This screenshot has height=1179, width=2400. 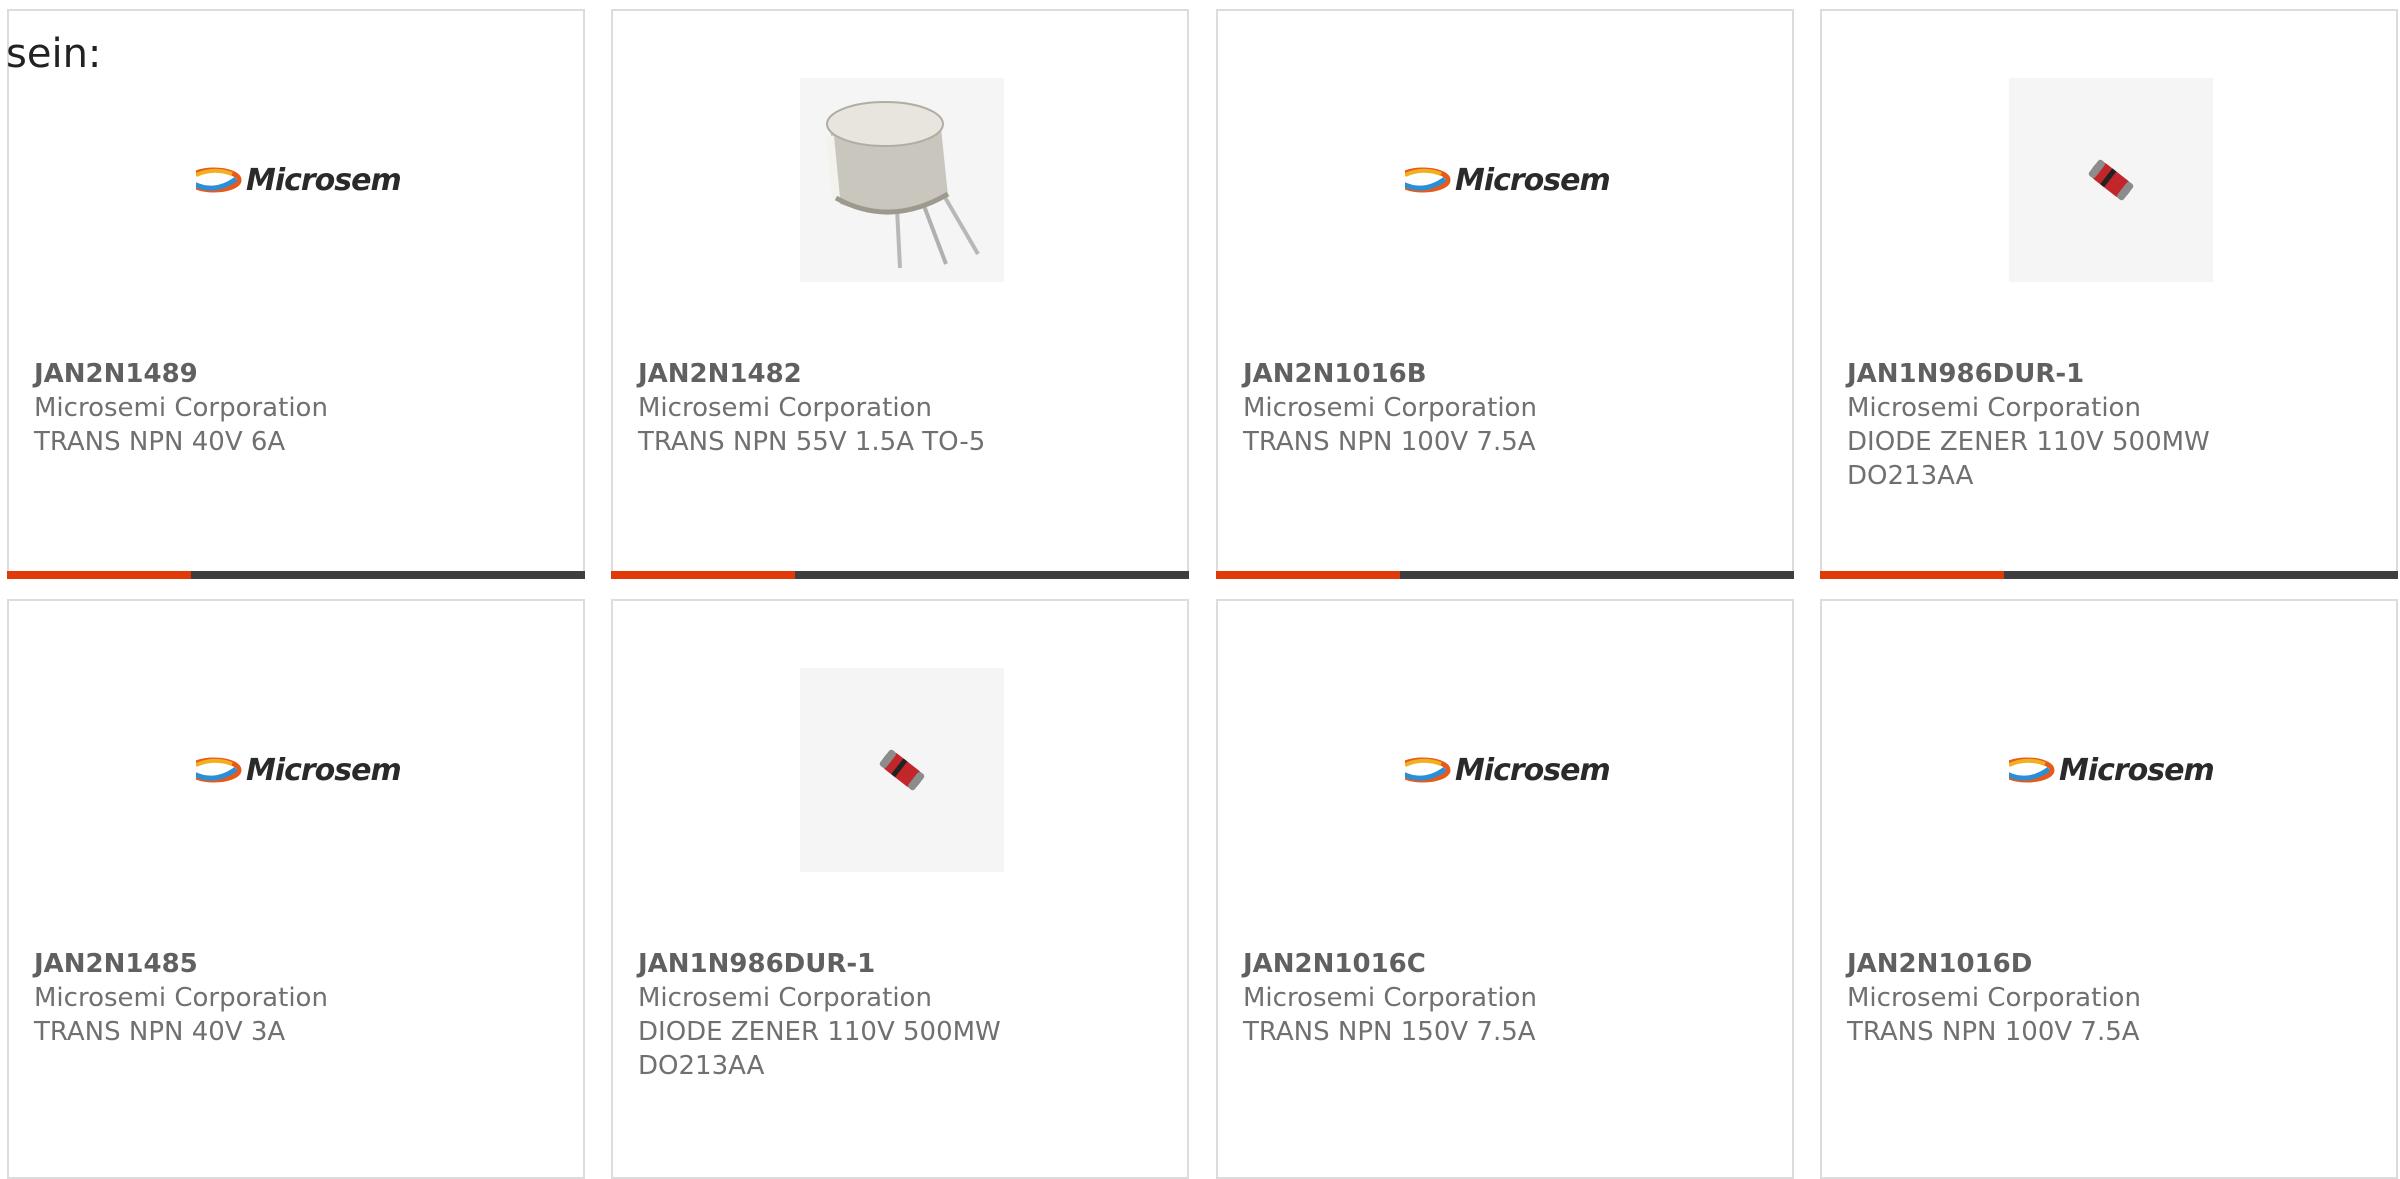 I want to click on part-number-link: JAN2N1016D, so click(x=2107, y=964).